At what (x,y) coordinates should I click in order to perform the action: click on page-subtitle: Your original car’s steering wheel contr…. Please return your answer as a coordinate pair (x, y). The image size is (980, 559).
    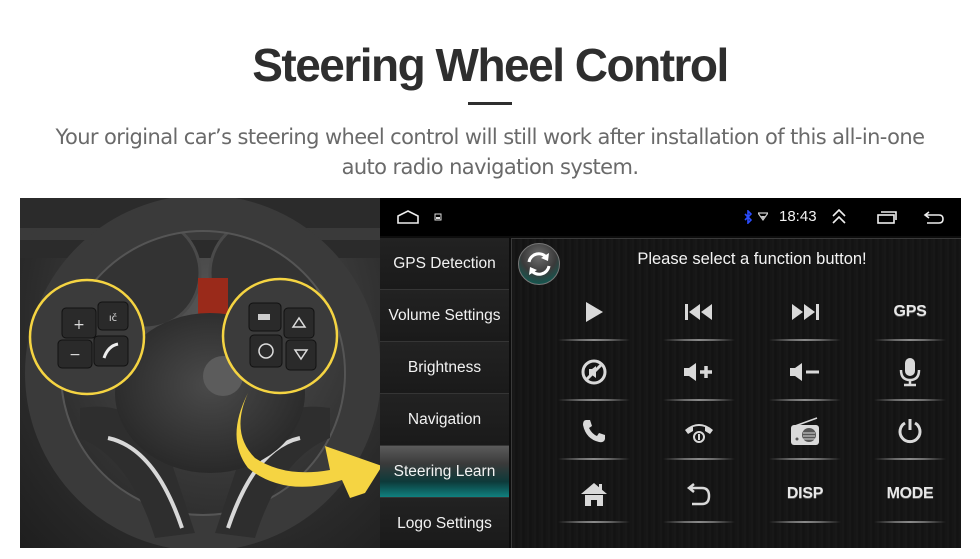
    Looking at the image, I should click on (490, 152).